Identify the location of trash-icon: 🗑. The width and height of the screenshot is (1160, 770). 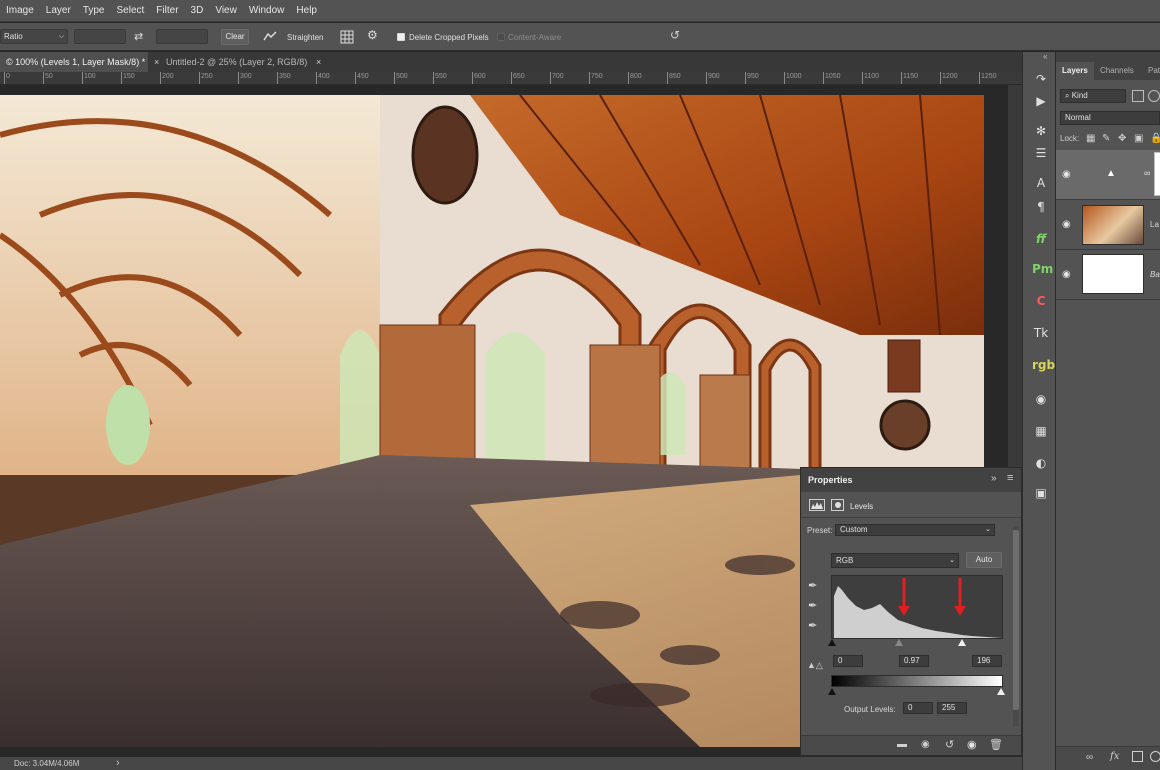
(996, 744).